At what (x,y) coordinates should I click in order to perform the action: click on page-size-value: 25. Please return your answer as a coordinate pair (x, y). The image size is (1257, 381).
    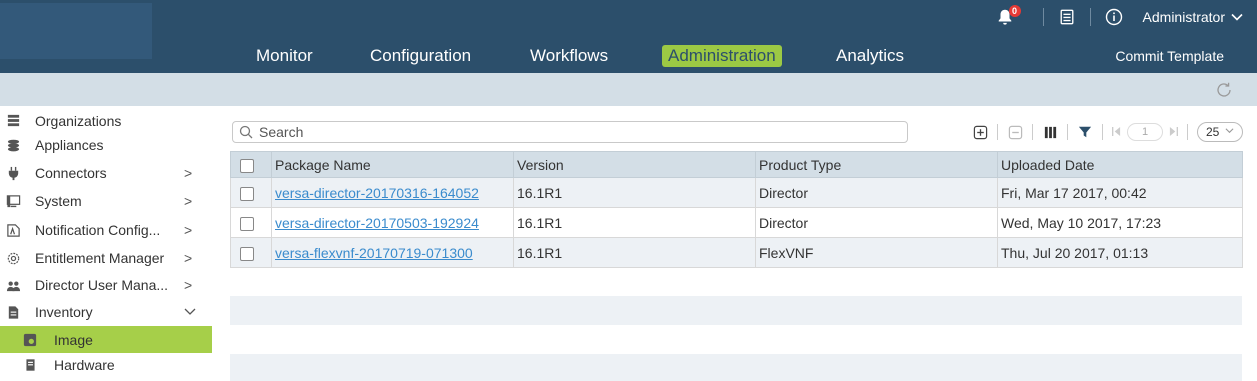
    Looking at the image, I should click on (1213, 132).